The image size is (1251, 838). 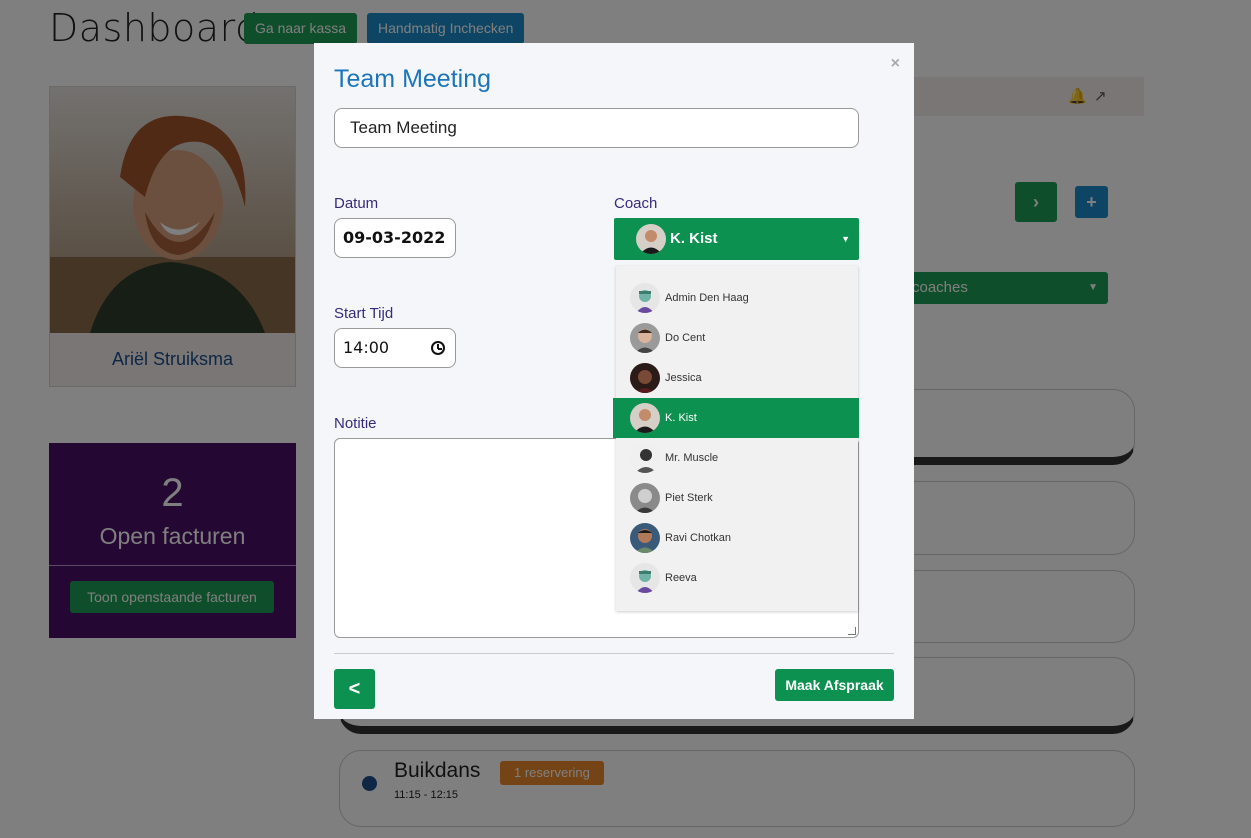 What do you see at coordinates (356, 203) in the screenshot?
I see `datum-label: Datum` at bounding box center [356, 203].